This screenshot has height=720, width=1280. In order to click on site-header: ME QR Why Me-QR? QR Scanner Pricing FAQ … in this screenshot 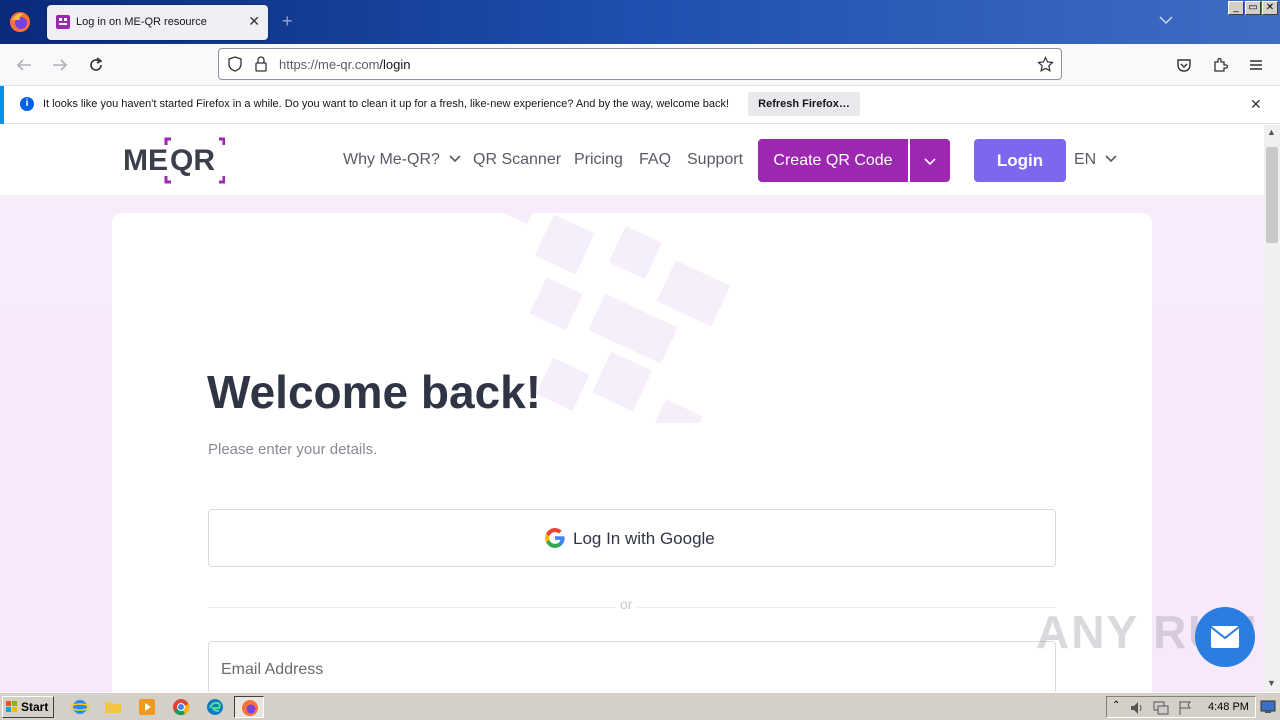, I will do `click(632, 160)`.